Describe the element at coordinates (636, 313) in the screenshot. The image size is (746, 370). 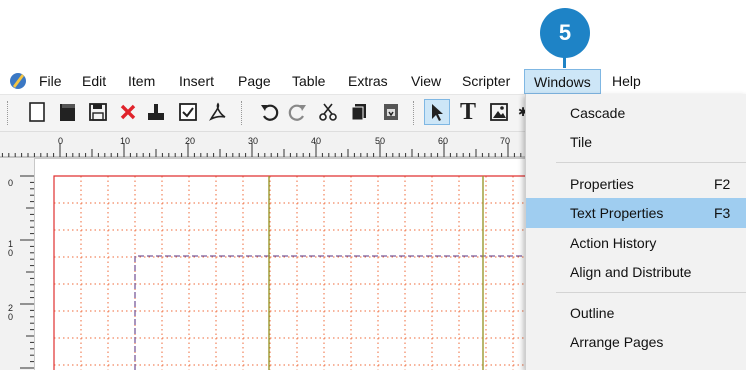
I see `menu-option-outline: Outline` at that location.